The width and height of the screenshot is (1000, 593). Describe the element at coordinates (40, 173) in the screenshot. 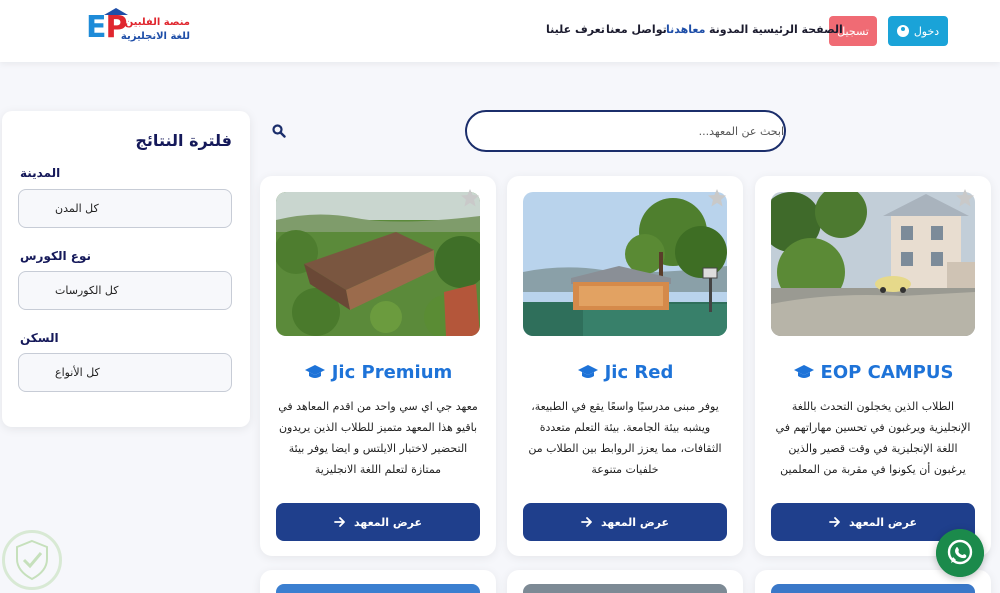

I see `city-label: المدينة` at that location.